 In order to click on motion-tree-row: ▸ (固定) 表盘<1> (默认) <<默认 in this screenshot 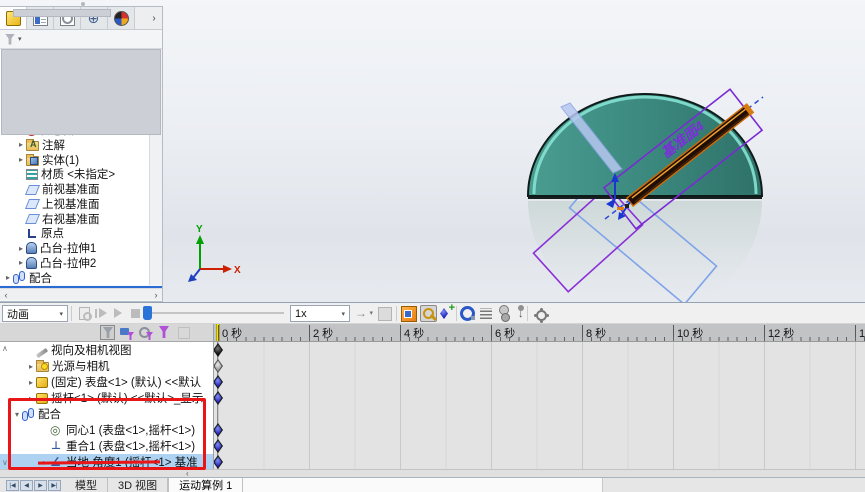, I will do `click(106, 382)`.